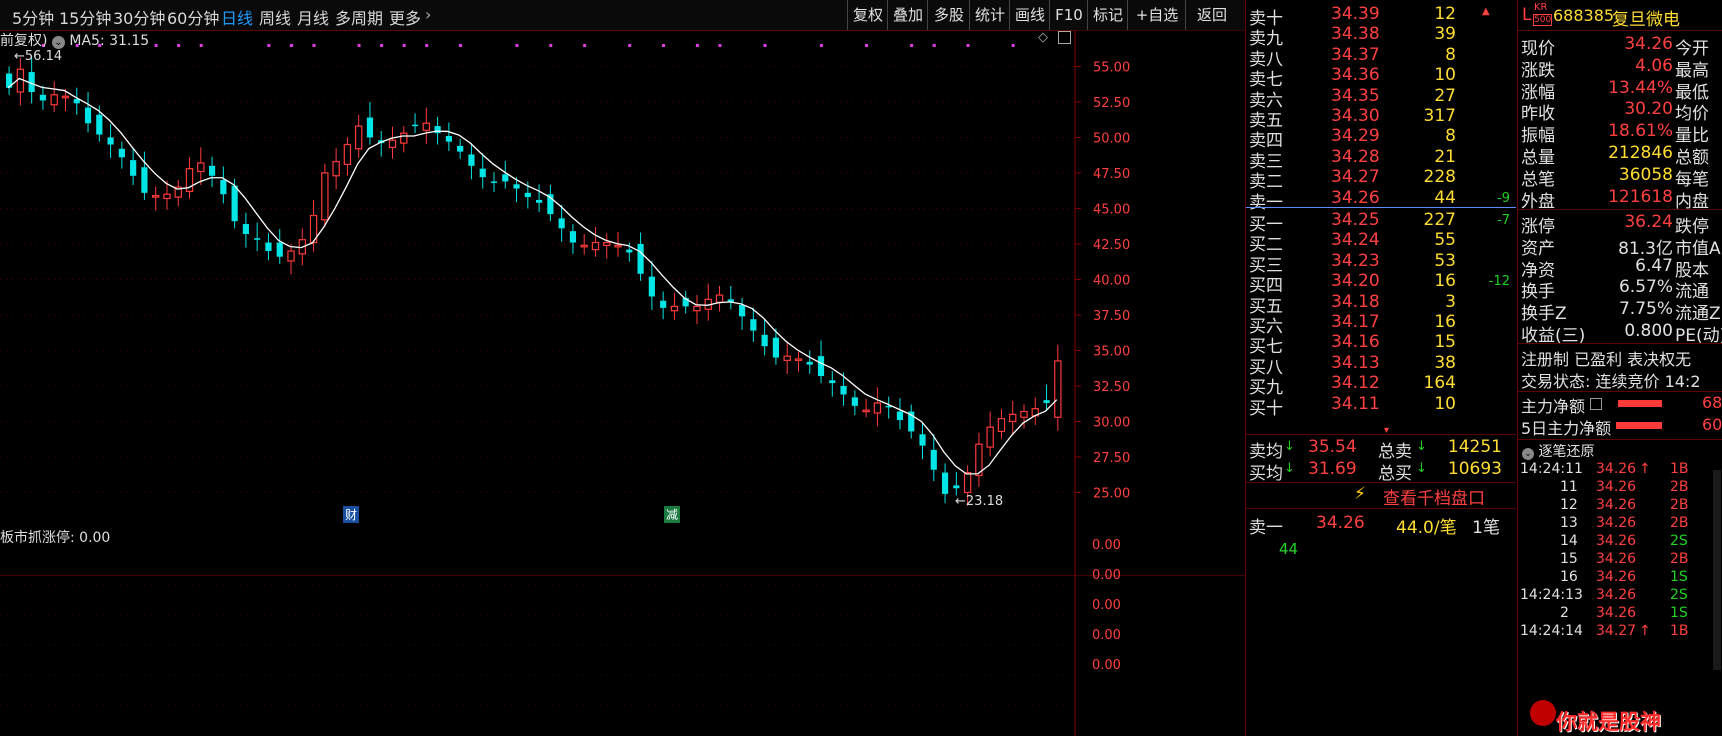 This screenshot has width=1722, height=736. I want to click on tab-30min: 30分钟, so click(139, 17).